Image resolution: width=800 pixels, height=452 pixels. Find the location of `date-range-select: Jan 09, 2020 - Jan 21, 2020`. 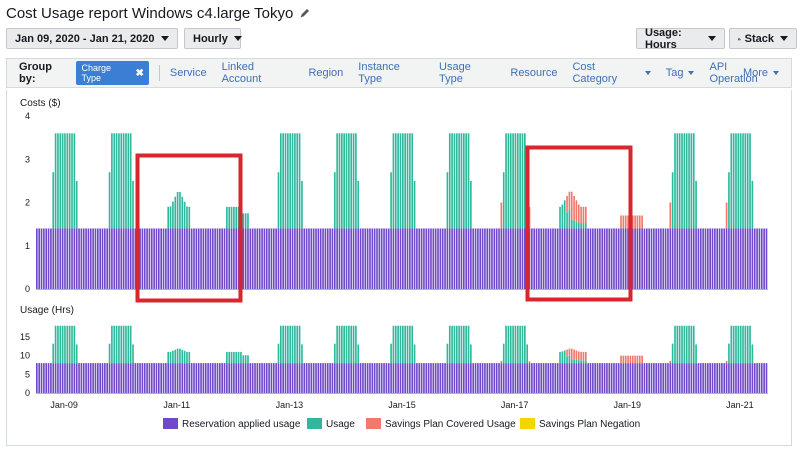

date-range-select: Jan 09, 2020 - Jan 21, 2020 is located at coordinates (92, 38).